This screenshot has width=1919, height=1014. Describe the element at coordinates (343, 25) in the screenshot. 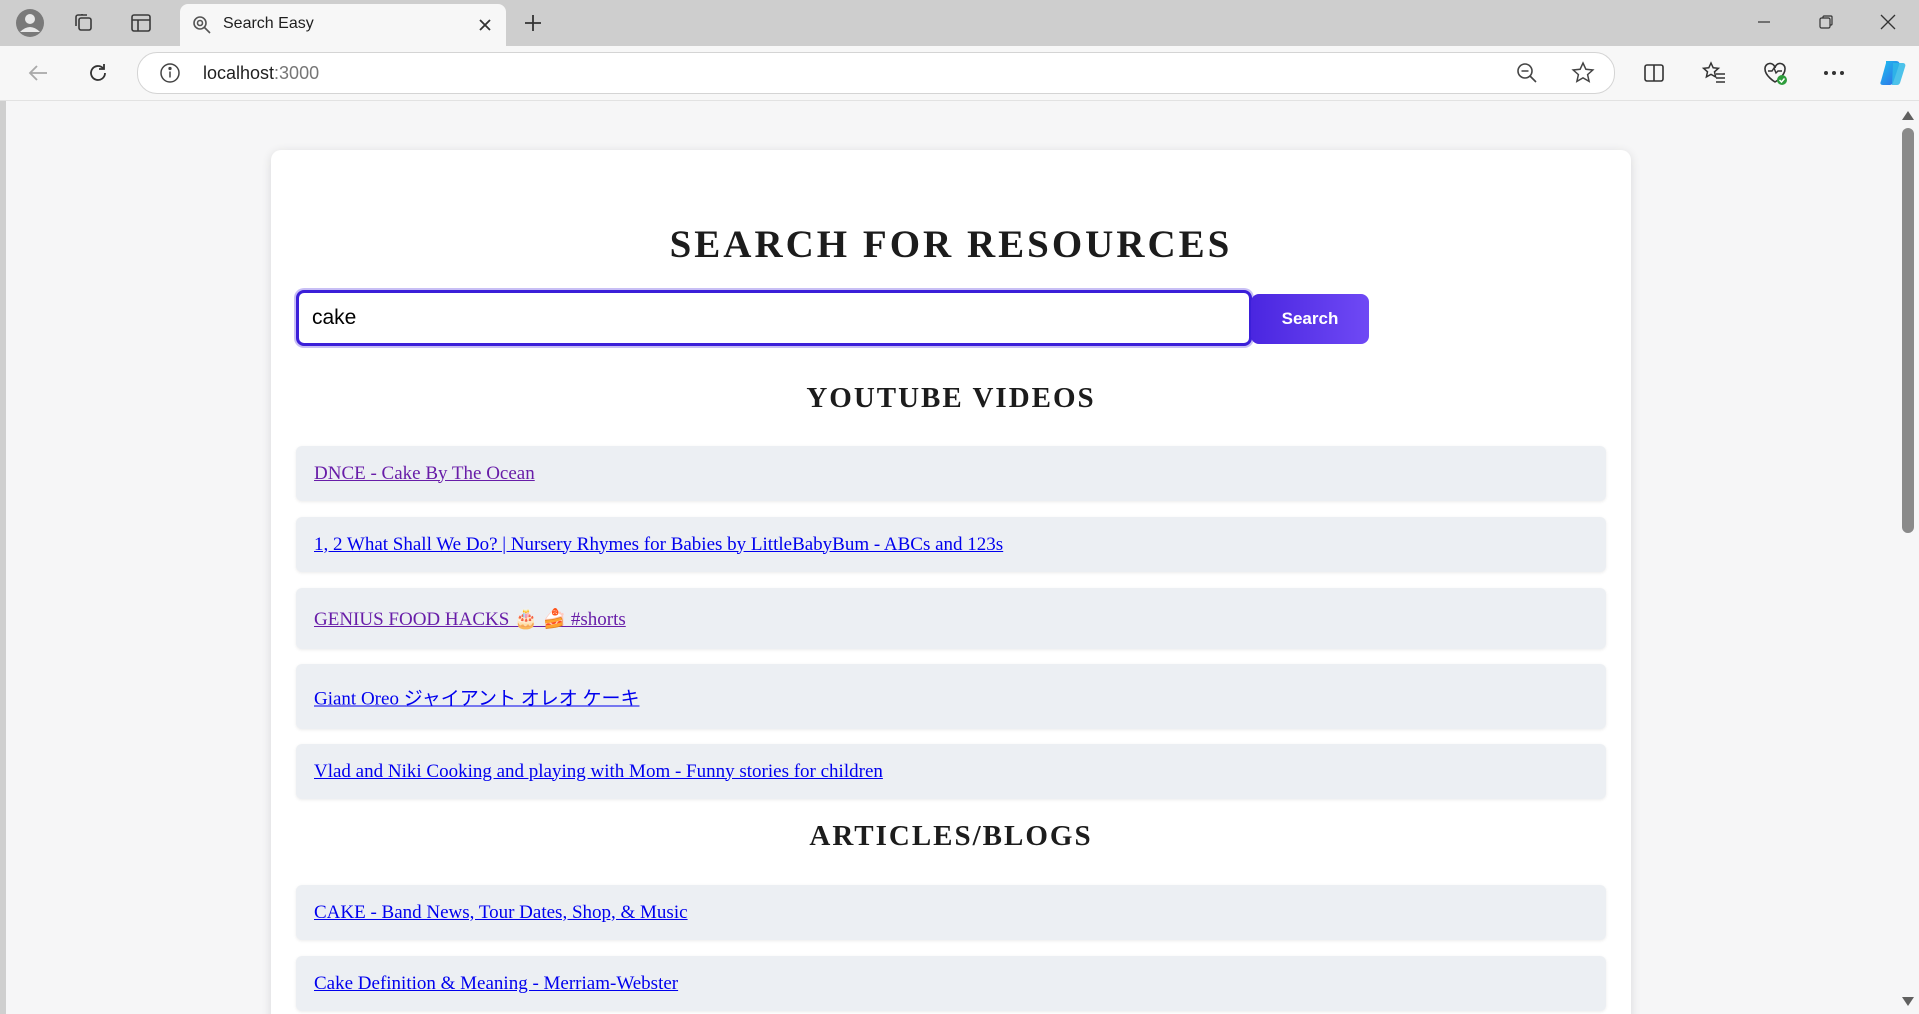

I see `tab-search-easy: Search Easy` at that location.